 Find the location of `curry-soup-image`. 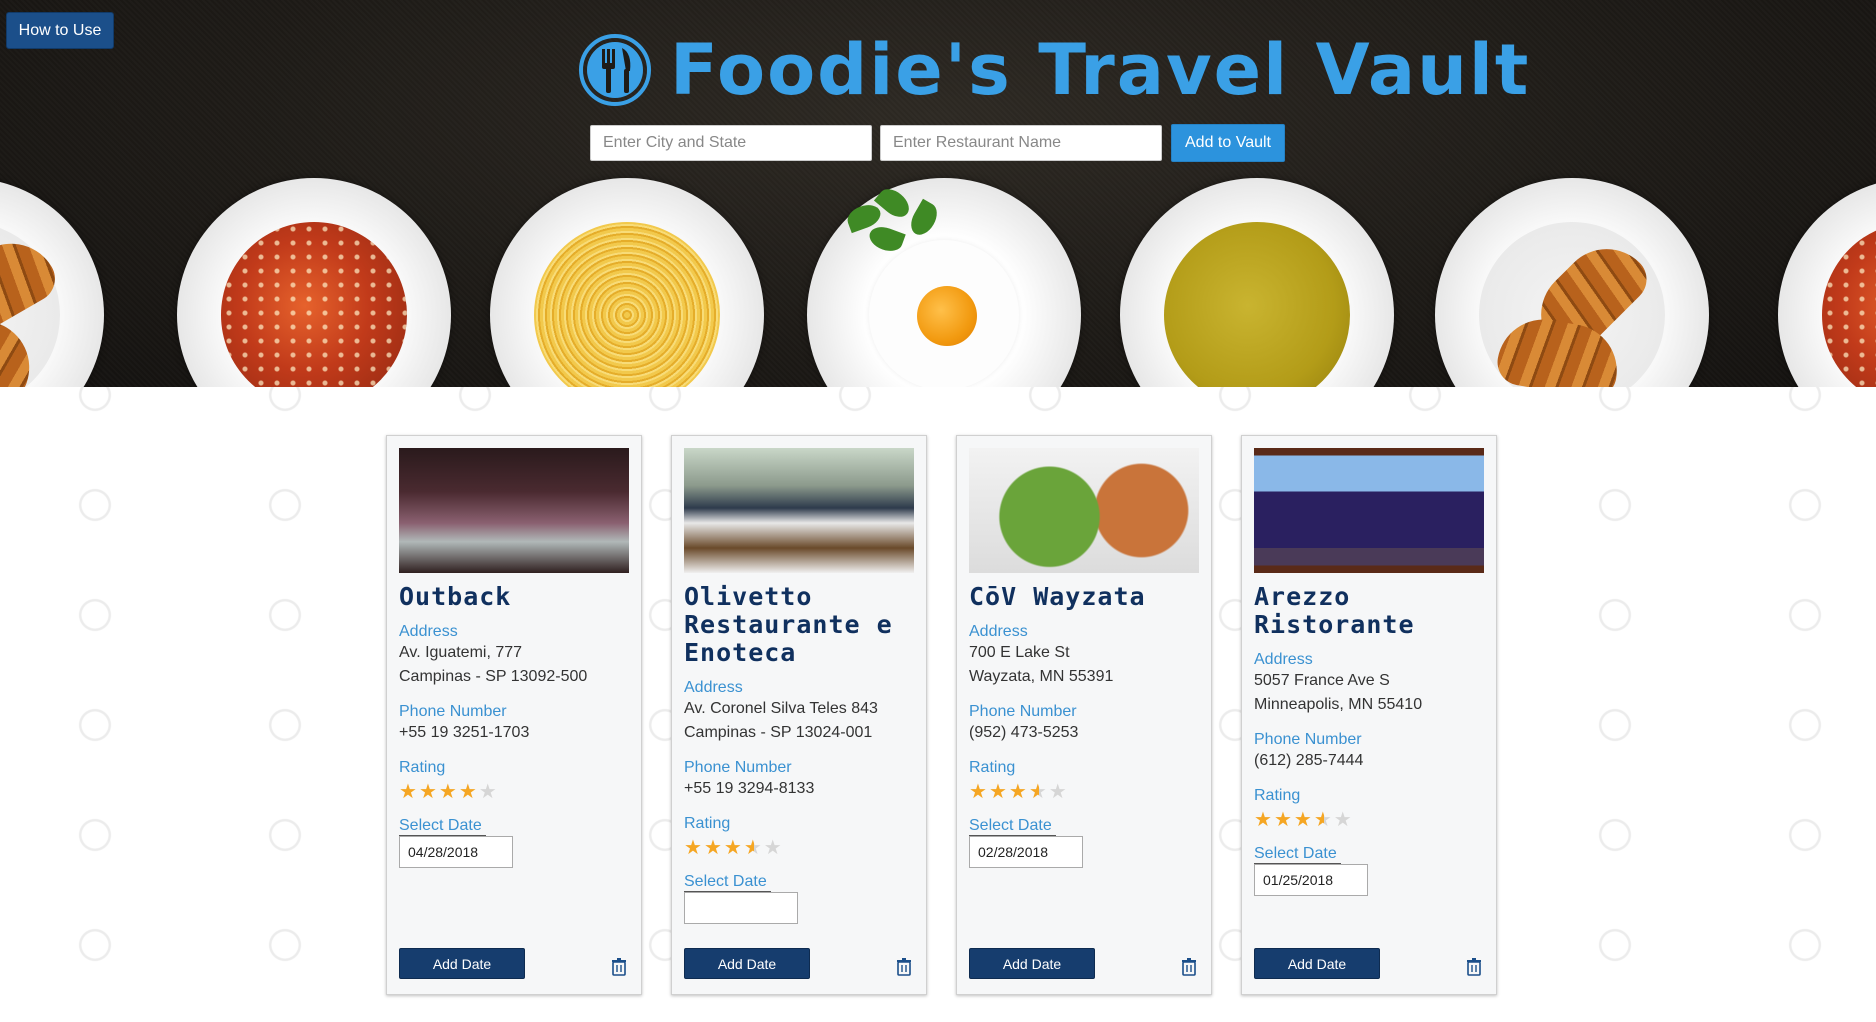

curry-soup-image is located at coordinates (1257, 304).